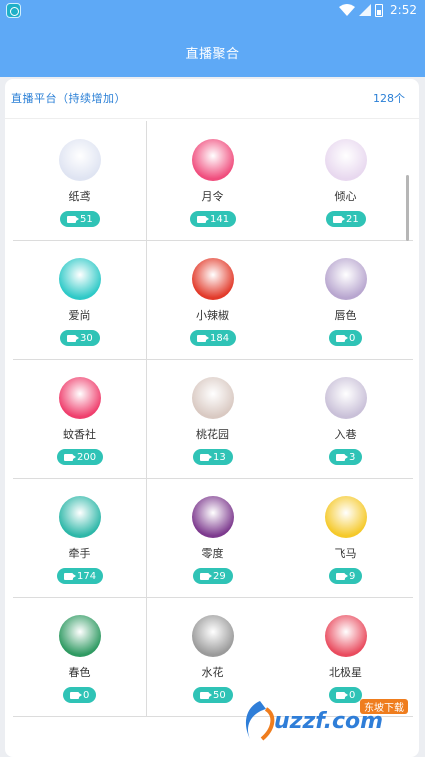 The height and width of the screenshot is (757, 425). What do you see at coordinates (389, 98) in the screenshot?
I see `platform-count: 128个` at bounding box center [389, 98].